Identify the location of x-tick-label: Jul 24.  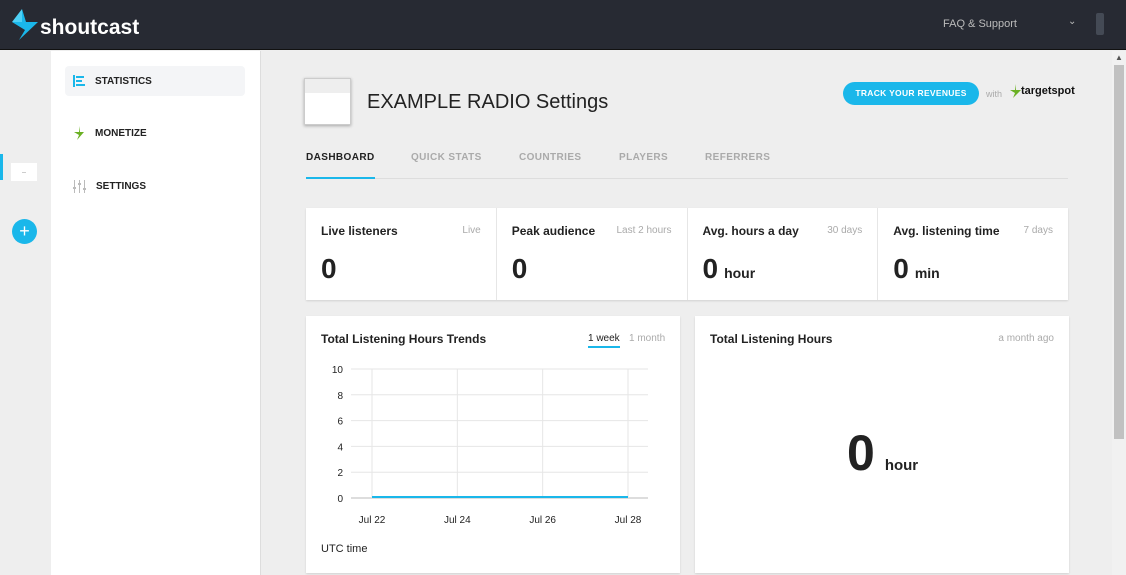
(457, 520).